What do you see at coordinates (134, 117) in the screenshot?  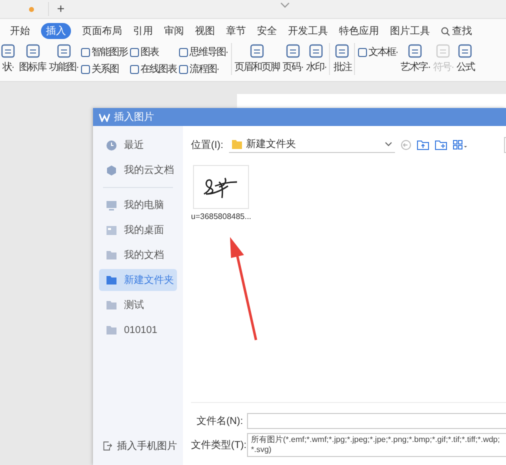 I see `dialog-title: 插入图片` at bounding box center [134, 117].